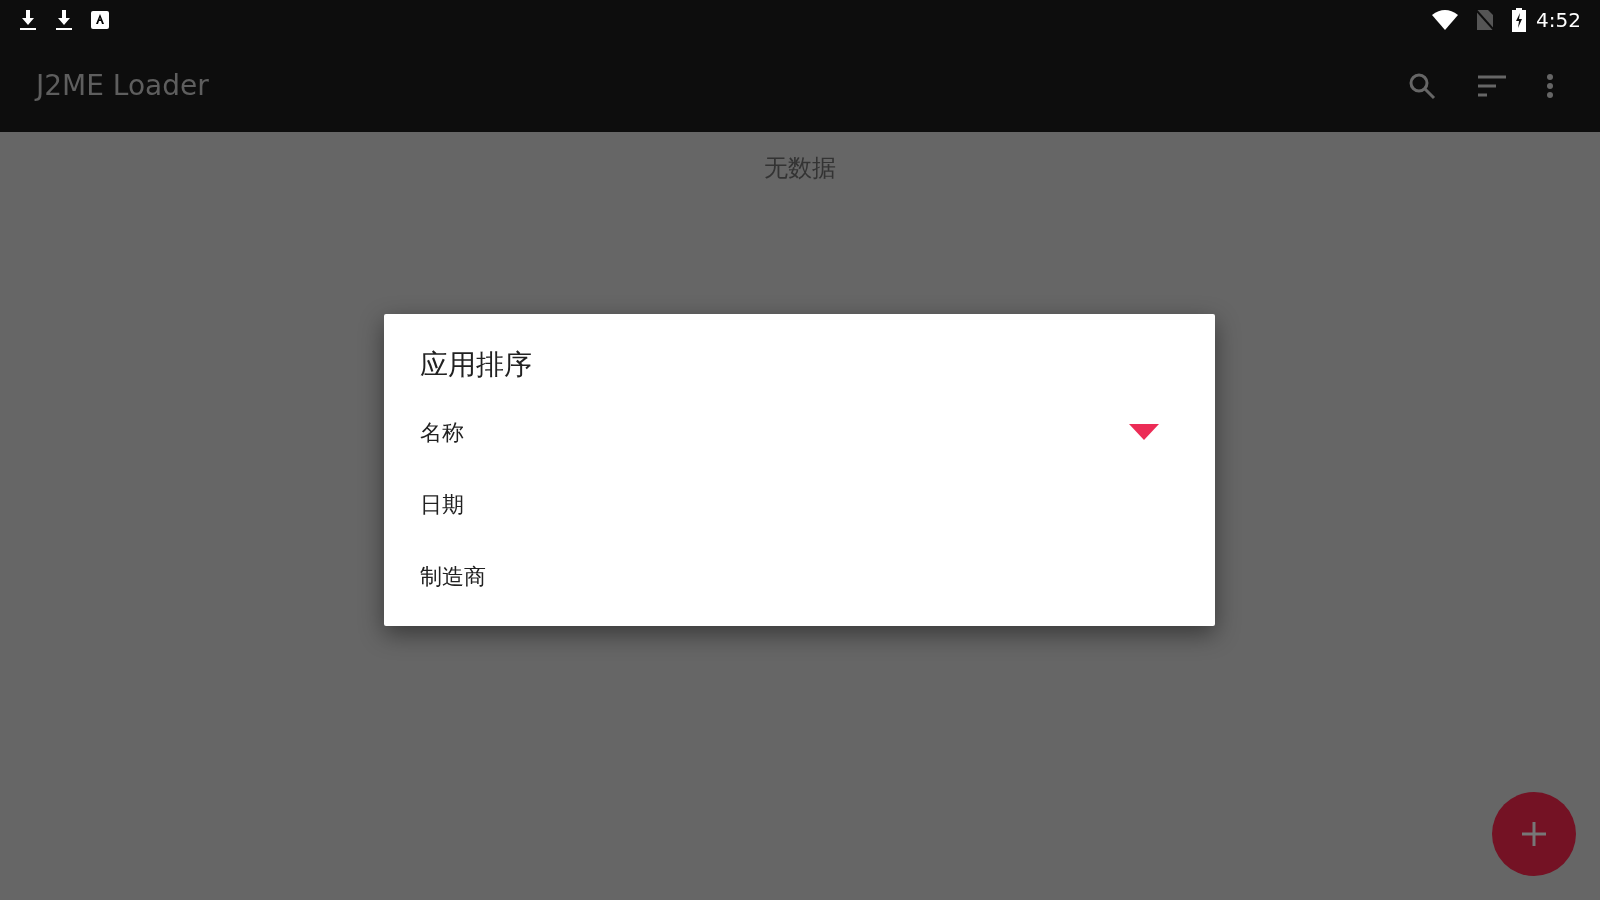 This screenshot has width=1600, height=900. Describe the element at coordinates (799, 504) in the screenshot. I see `sort-option: 日期` at that location.